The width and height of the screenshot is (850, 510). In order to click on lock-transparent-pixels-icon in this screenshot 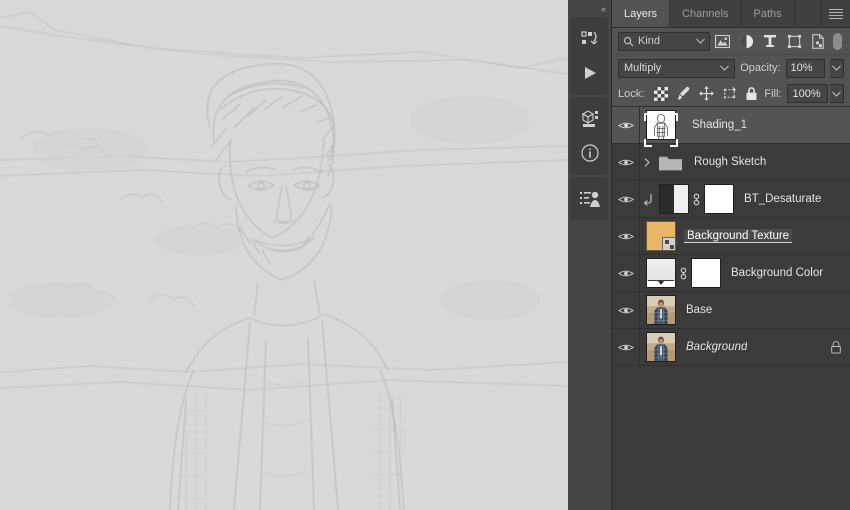, I will do `click(660, 94)`.